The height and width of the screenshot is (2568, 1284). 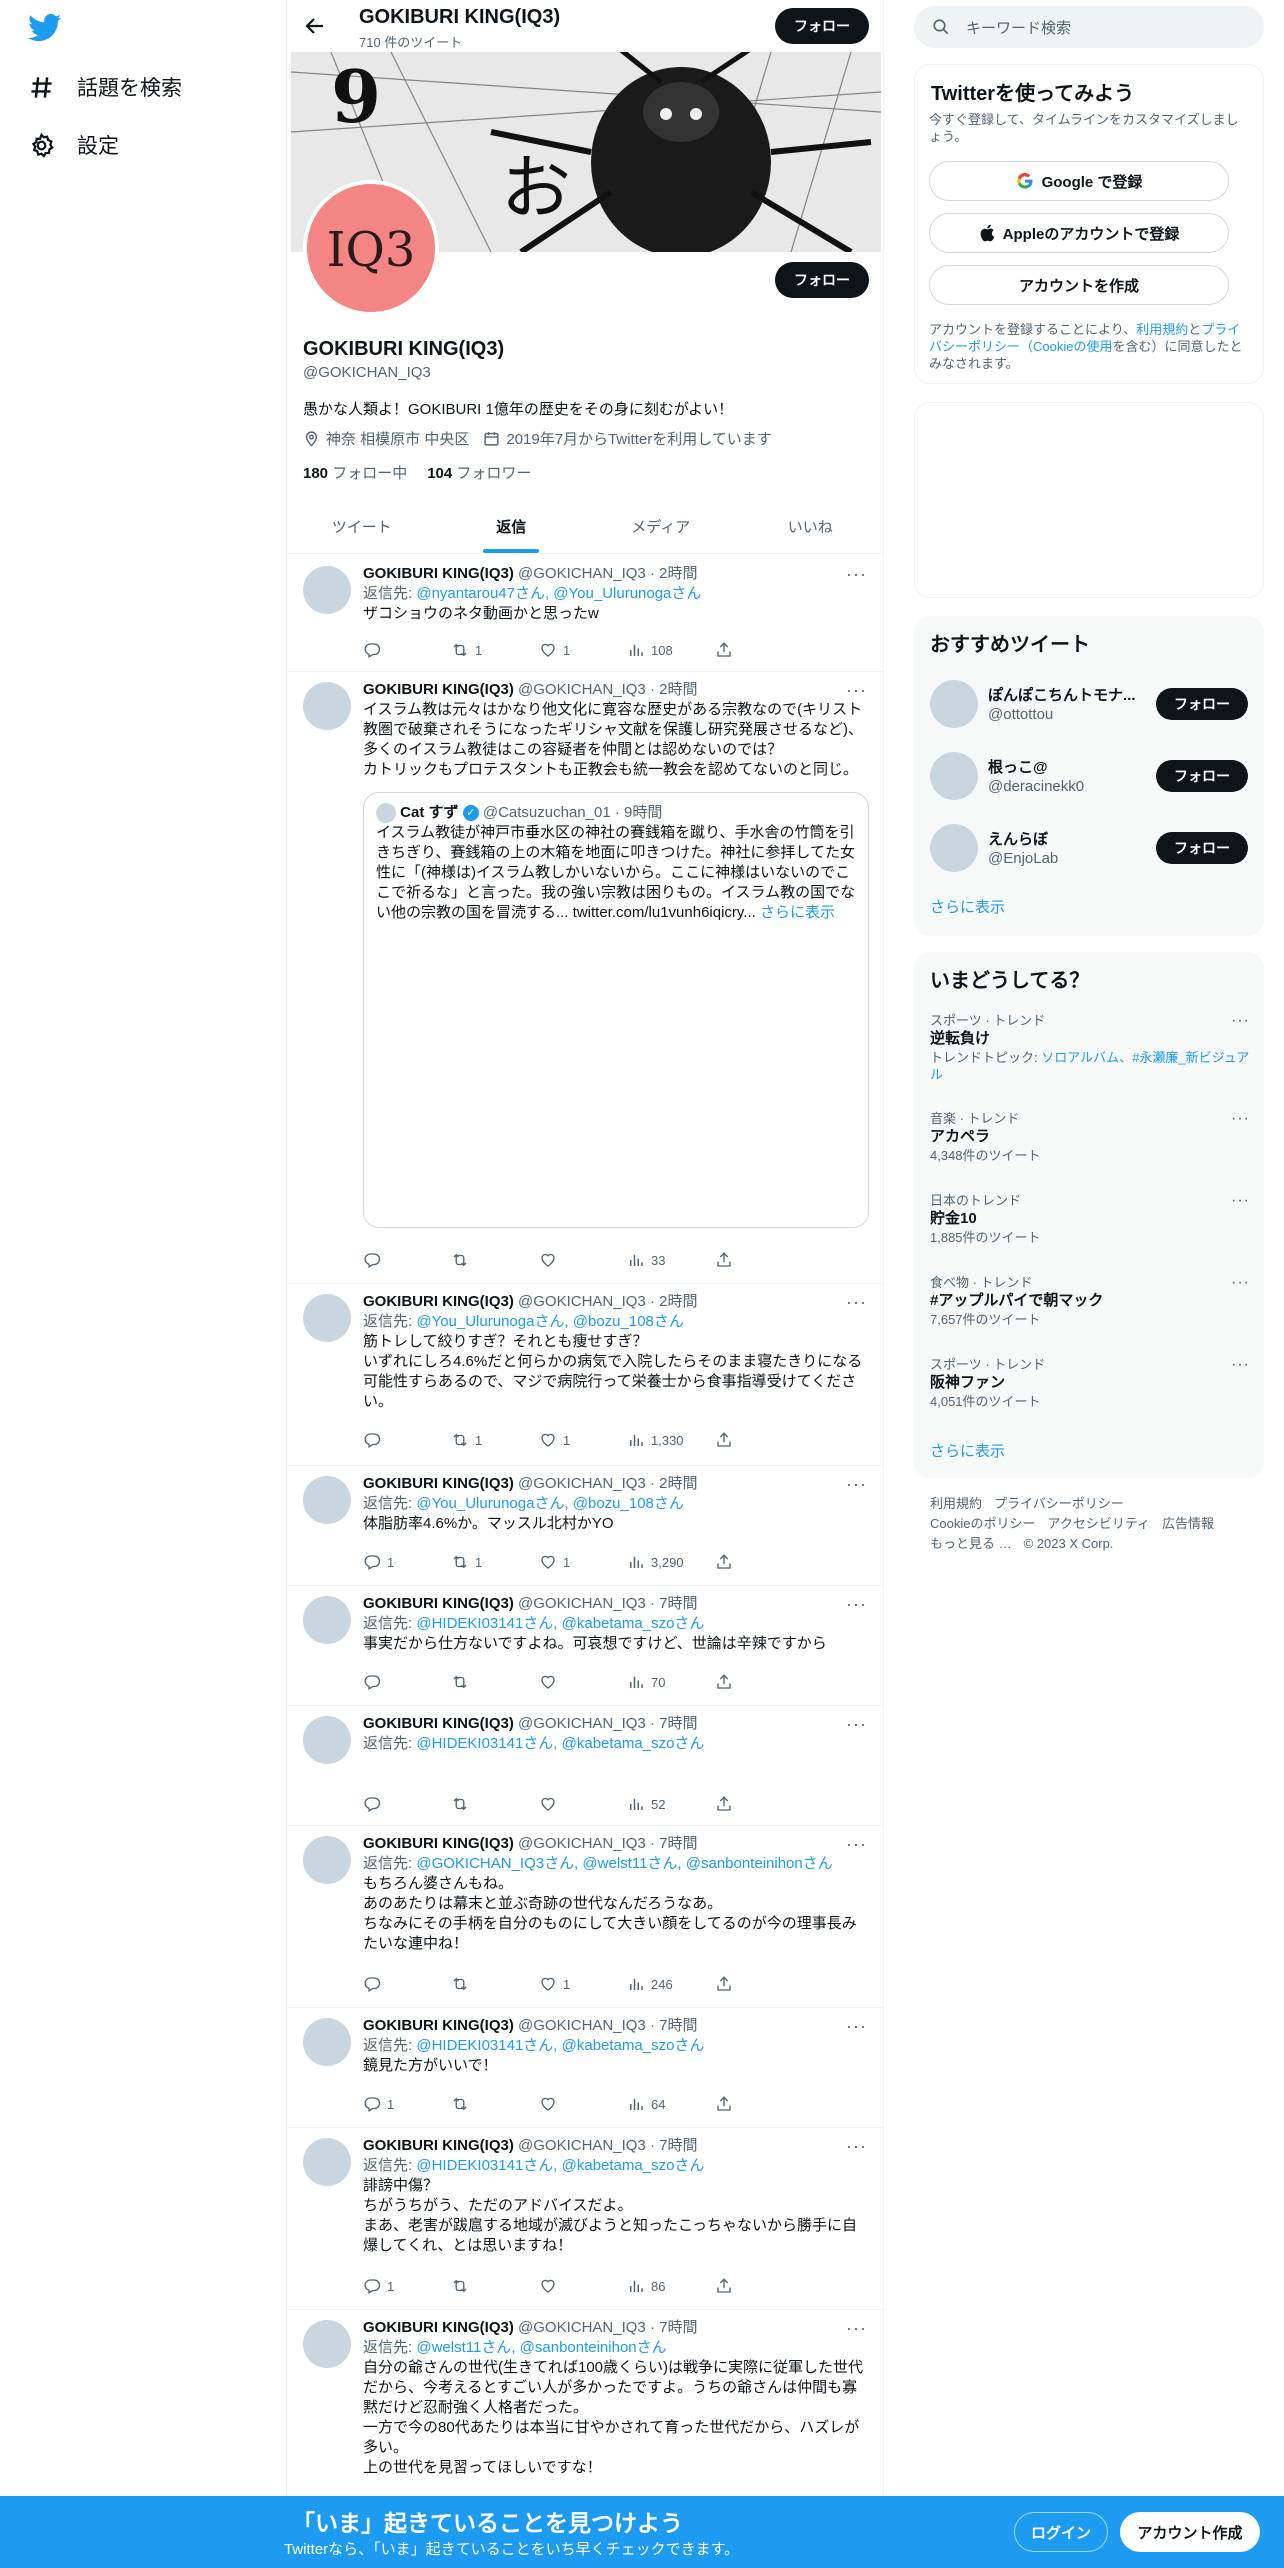 What do you see at coordinates (1079, 233) in the screenshot?
I see `apple-signup-button: Appleのアカウントで登録` at bounding box center [1079, 233].